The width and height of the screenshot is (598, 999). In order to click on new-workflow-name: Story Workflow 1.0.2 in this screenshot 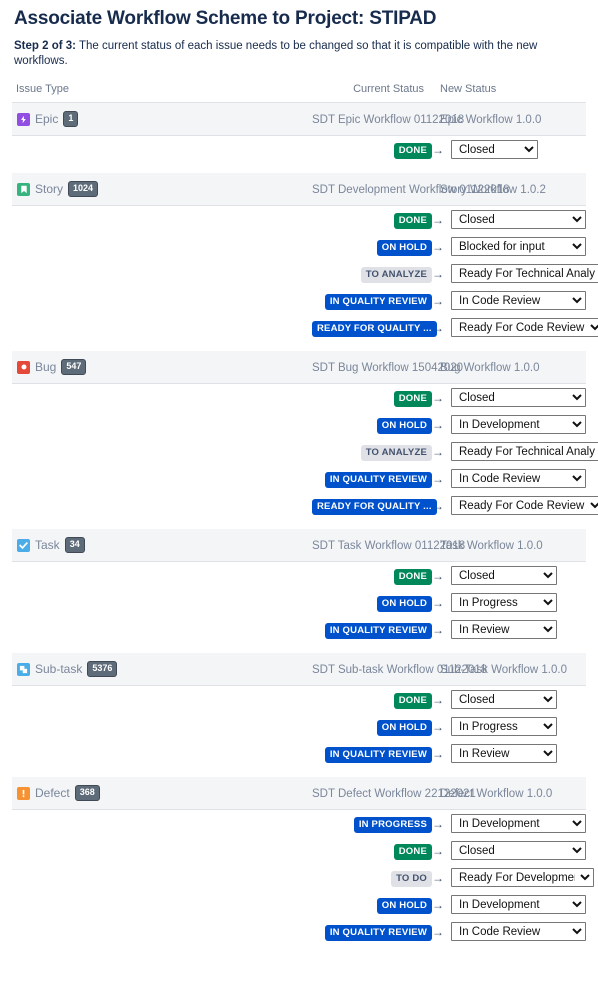, I will do `click(493, 190)`.